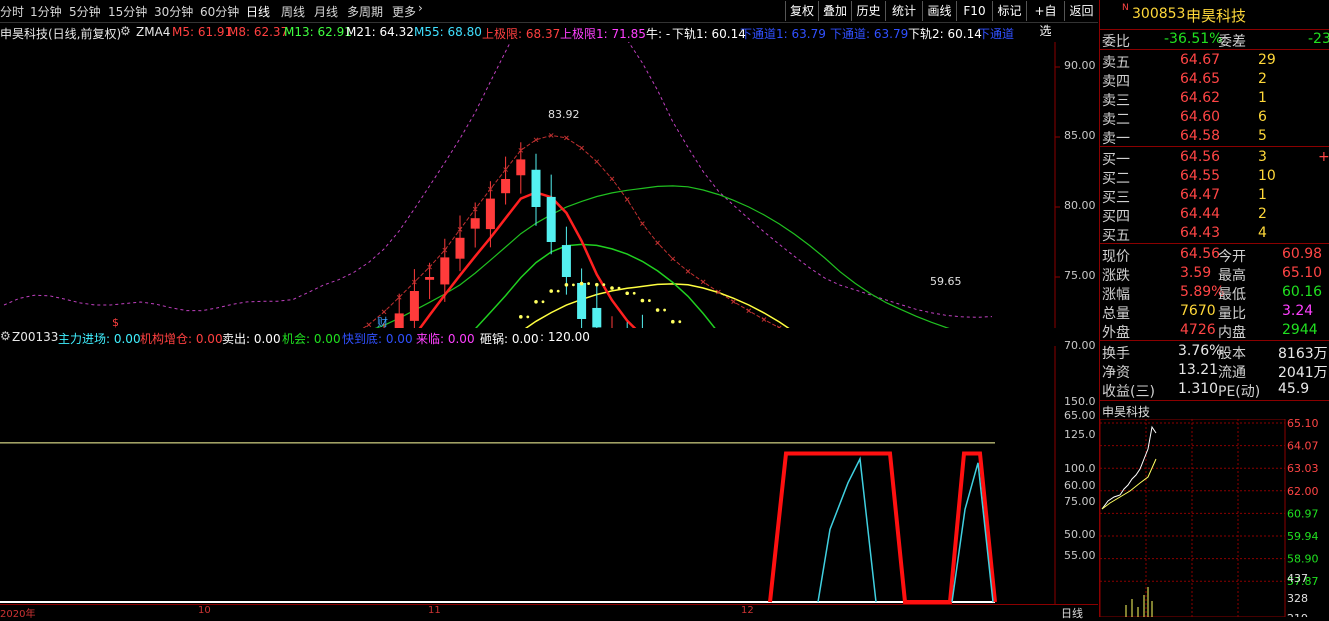 This screenshot has width=1329, height=621. Describe the element at coordinates (1214, 312) in the screenshot. I see `stat-row: 总量 7670 量比 3.24` at that location.